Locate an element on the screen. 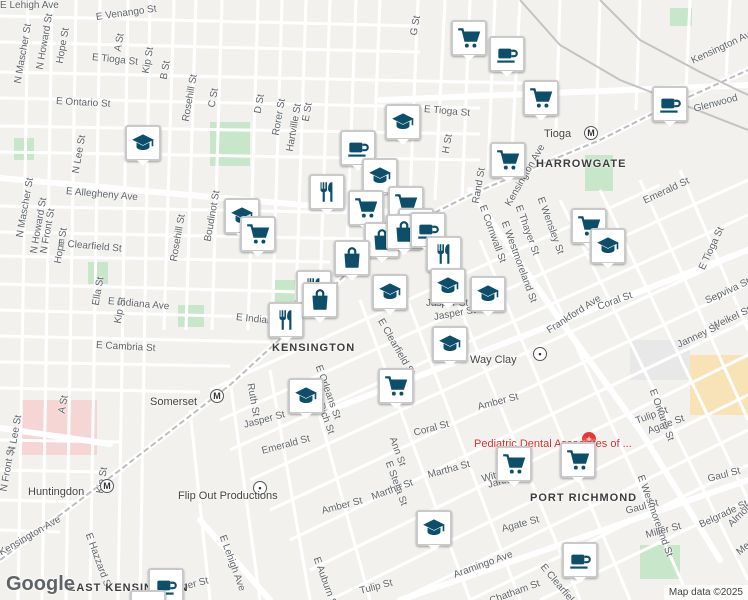 The image size is (748, 600). map-attribution: Map data ©2025 is located at coordinates (705, 592).